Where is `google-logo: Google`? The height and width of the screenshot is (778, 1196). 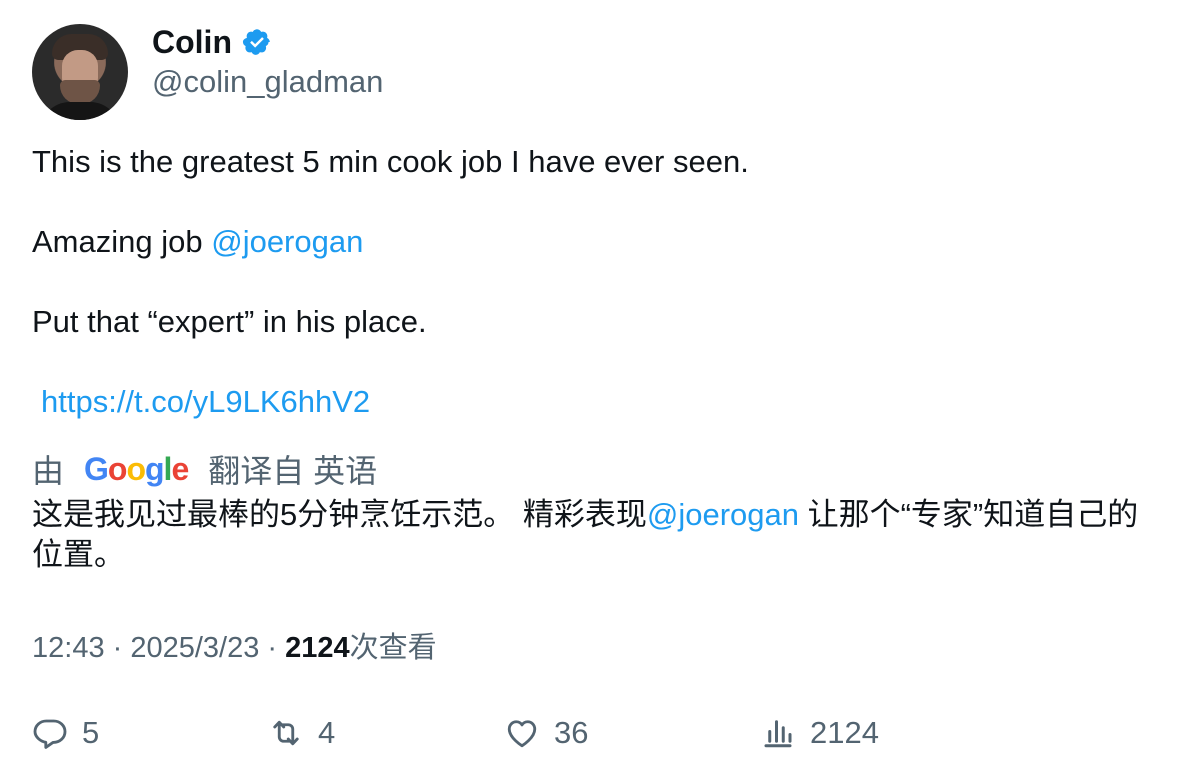
google-logo: Google is located at coordinates (136, 469).